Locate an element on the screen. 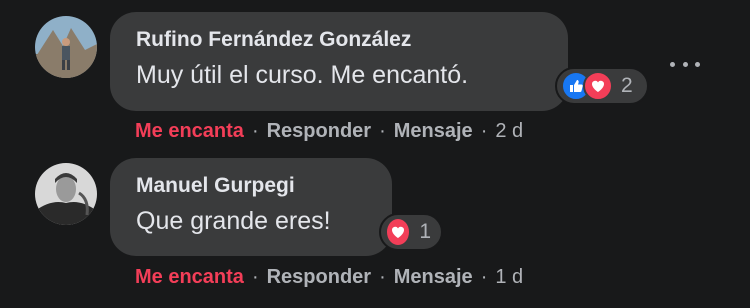 The image size is (750, 308). comment-author: Manuel Gurpegi is located at coordinates (251, 186).